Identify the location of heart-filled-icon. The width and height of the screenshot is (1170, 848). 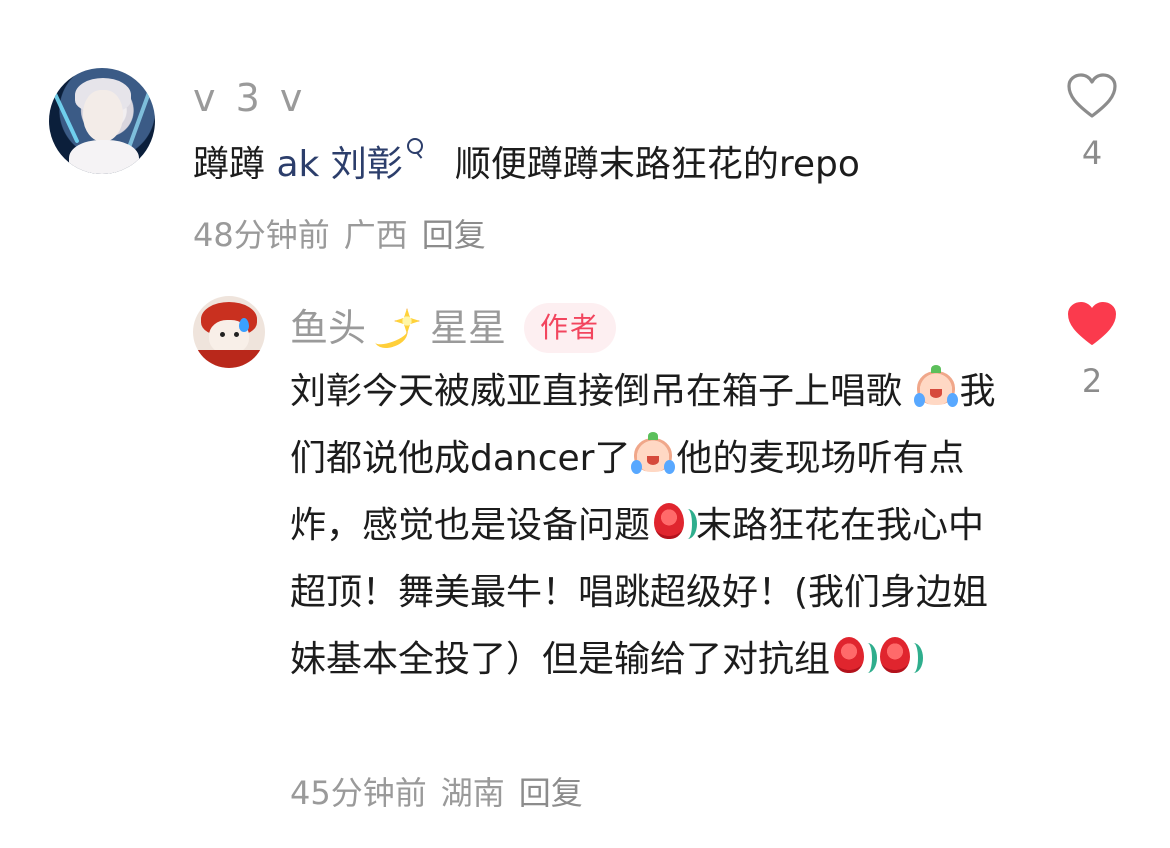
(1092, 324).